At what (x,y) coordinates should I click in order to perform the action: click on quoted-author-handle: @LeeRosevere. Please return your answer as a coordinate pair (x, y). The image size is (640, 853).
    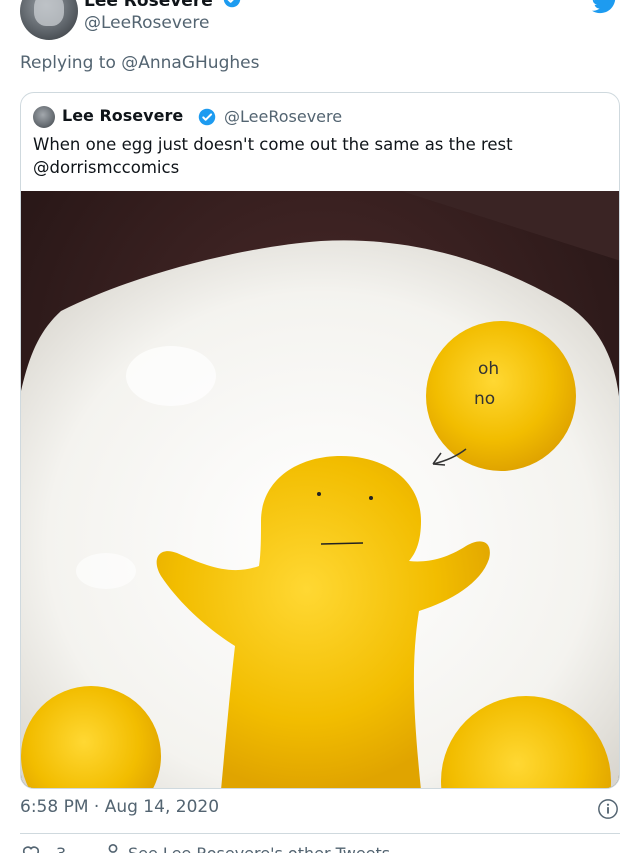
    Looking at the image, I should click on (283, 116).